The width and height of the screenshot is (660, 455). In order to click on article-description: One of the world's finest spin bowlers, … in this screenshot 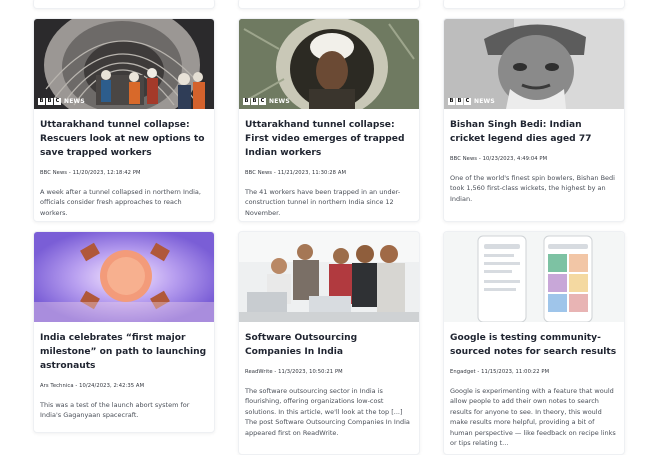, I will do `click(532, 188)`.